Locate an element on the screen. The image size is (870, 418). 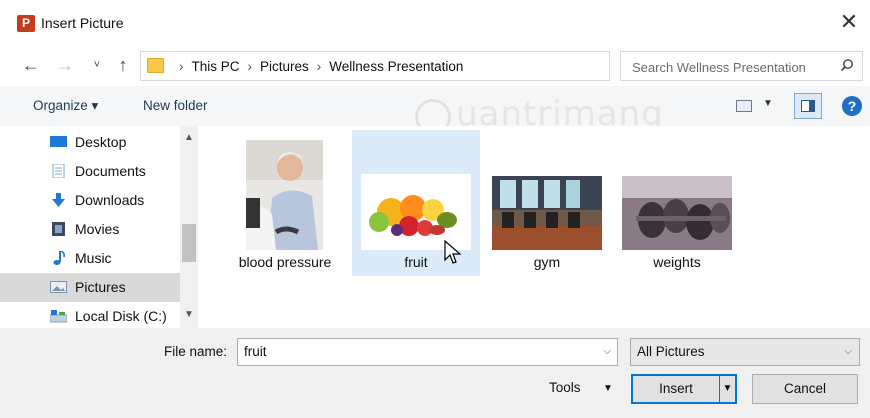
preview-pane-icon is located at coordinates (808, 106).